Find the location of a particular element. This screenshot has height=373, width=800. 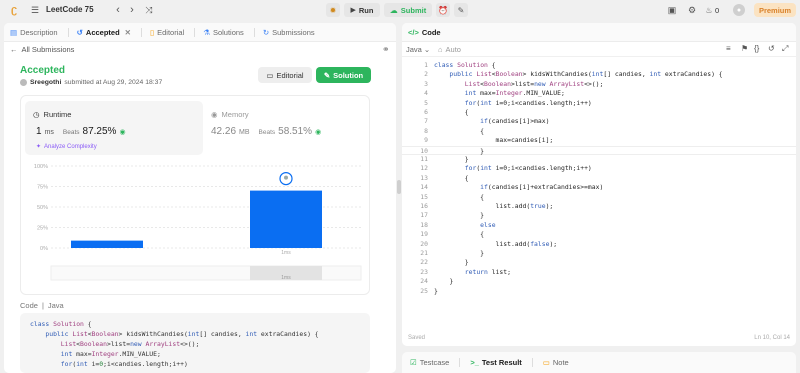

analyze-complexity-link: ✦ Analyze Complexity is located at coordinates (66, 147).